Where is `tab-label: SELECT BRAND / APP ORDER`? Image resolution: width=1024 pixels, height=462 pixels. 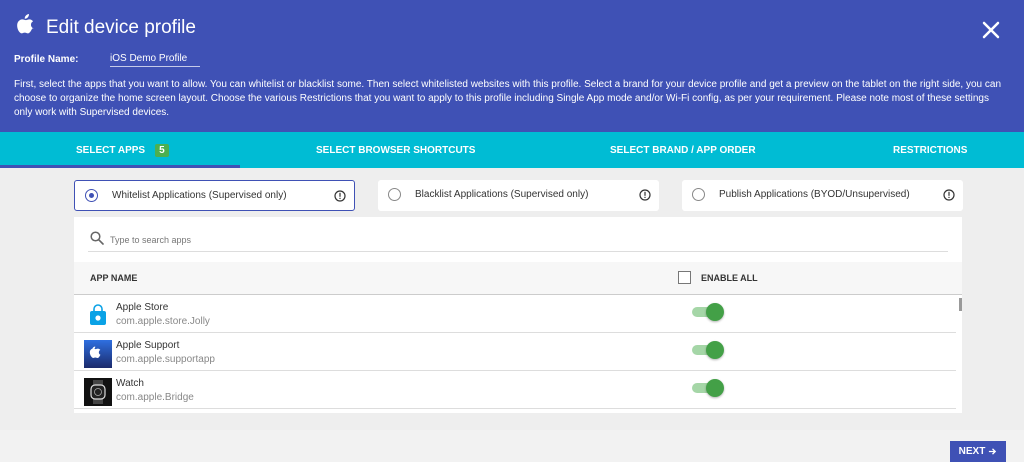 tab-label: SELECT BRAND / APP ORDER is located at coordinates (683, 150).